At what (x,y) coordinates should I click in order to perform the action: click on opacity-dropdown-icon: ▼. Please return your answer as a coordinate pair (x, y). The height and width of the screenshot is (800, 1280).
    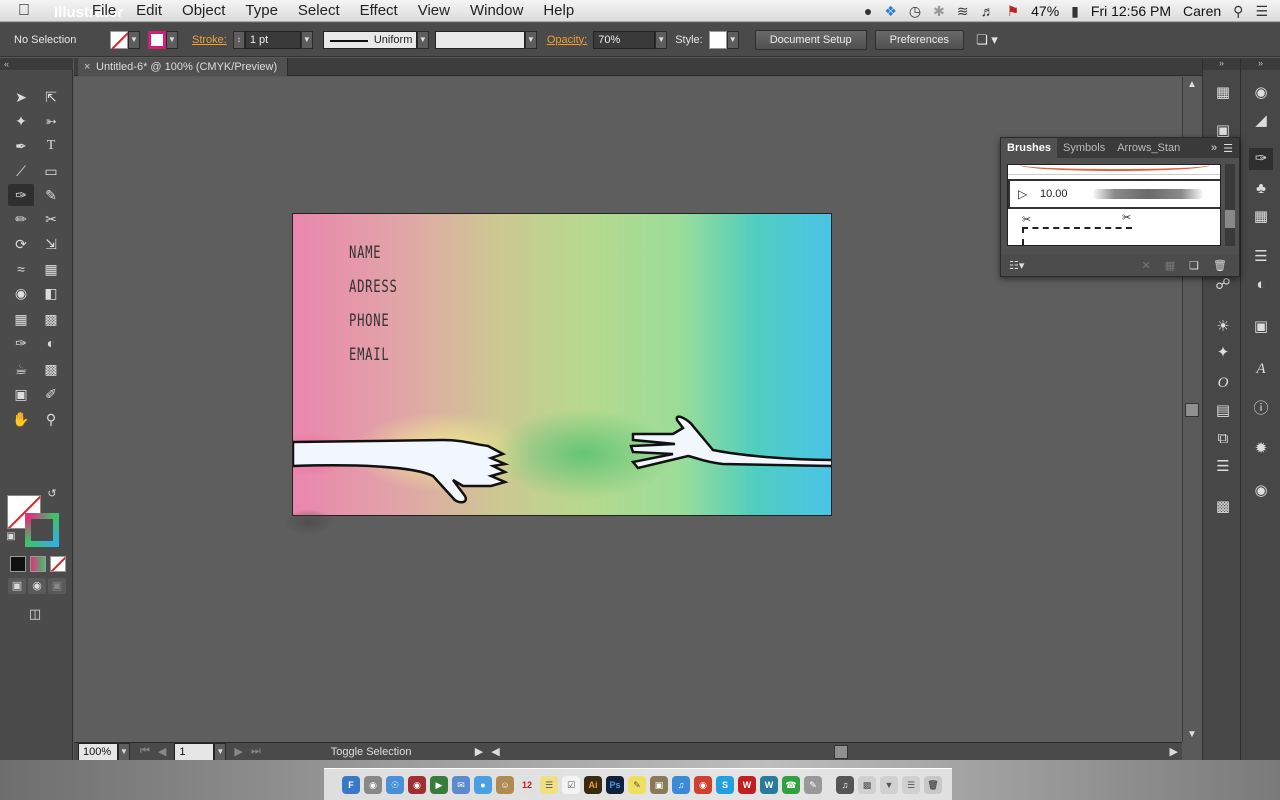
    Looking at the image, I should click on (661, 39).